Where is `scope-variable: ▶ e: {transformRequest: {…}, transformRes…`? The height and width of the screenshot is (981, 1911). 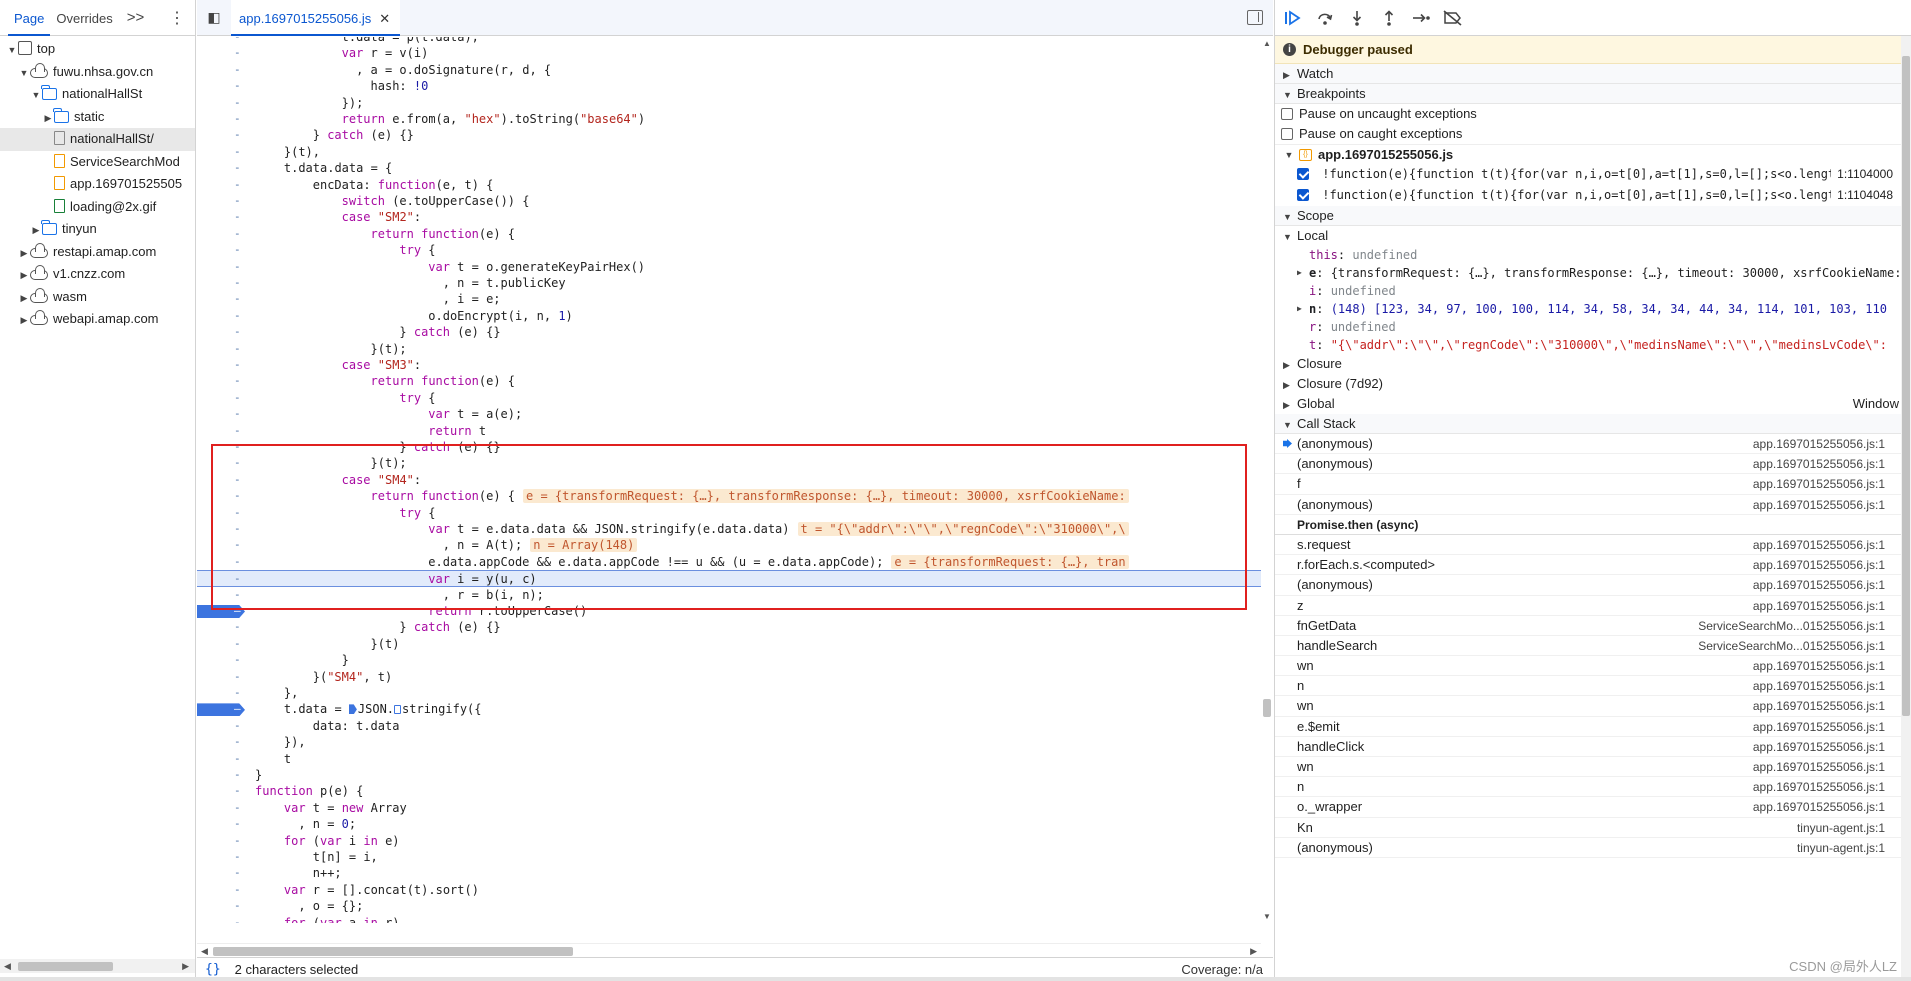
scope-variable: ▶ e: {transformRequest: {…}, transformRes… is located at coordinates (1593, 273).